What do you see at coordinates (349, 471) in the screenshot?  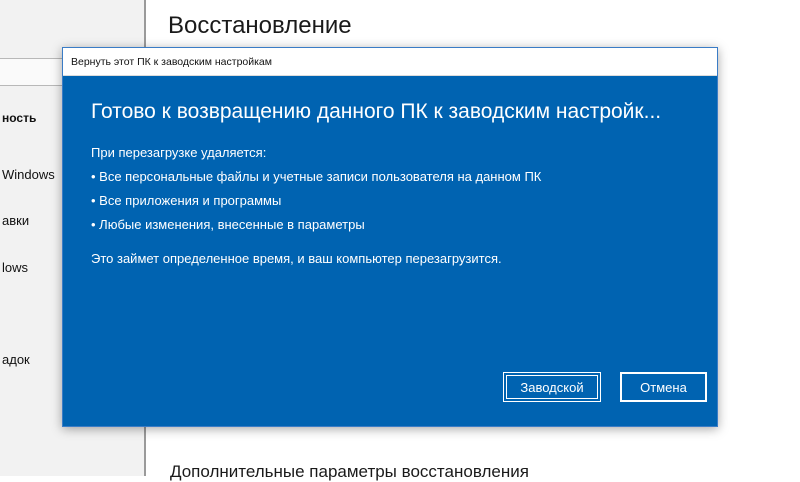 I see `section-title: Дополнительные параметры восстановления` at bounding box center [349, 471].